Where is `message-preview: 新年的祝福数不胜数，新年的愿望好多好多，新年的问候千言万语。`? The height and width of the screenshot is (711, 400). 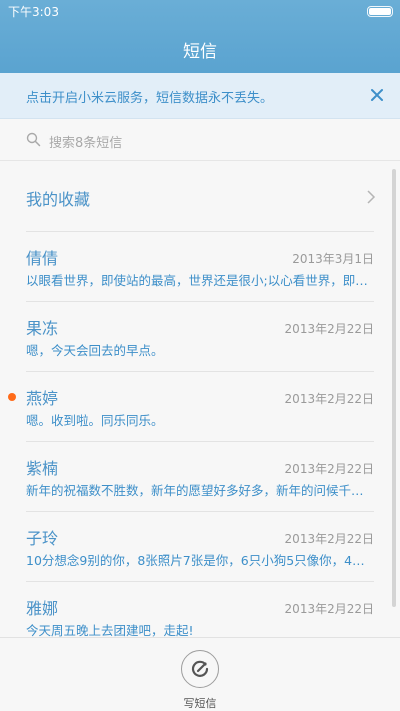
message-preview: 新年的祝福数不胜数，新年的愿望好多好多，新年的问候千言万语。 is located at coordinates (198, 490).